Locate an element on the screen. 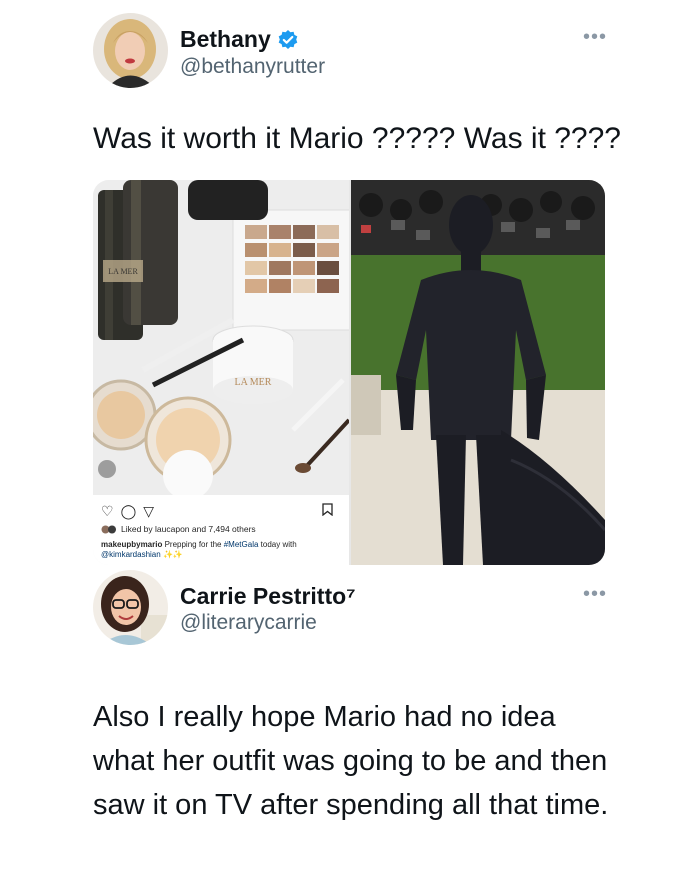 The height and width of the screenshot is (875, 700). tweet2-name-row: Carrie Pestritto⁷ is located at coordinates (268, 596).